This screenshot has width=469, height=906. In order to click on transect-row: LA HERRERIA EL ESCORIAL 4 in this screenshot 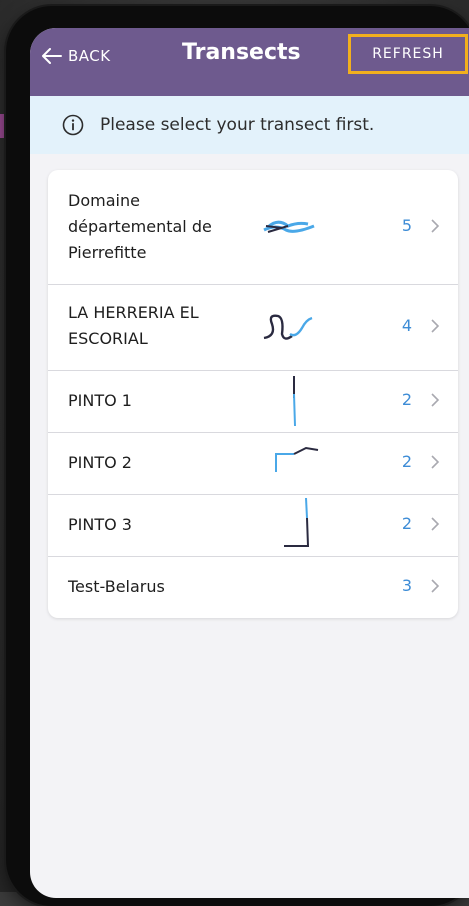, I will do `click(253, 327)`.